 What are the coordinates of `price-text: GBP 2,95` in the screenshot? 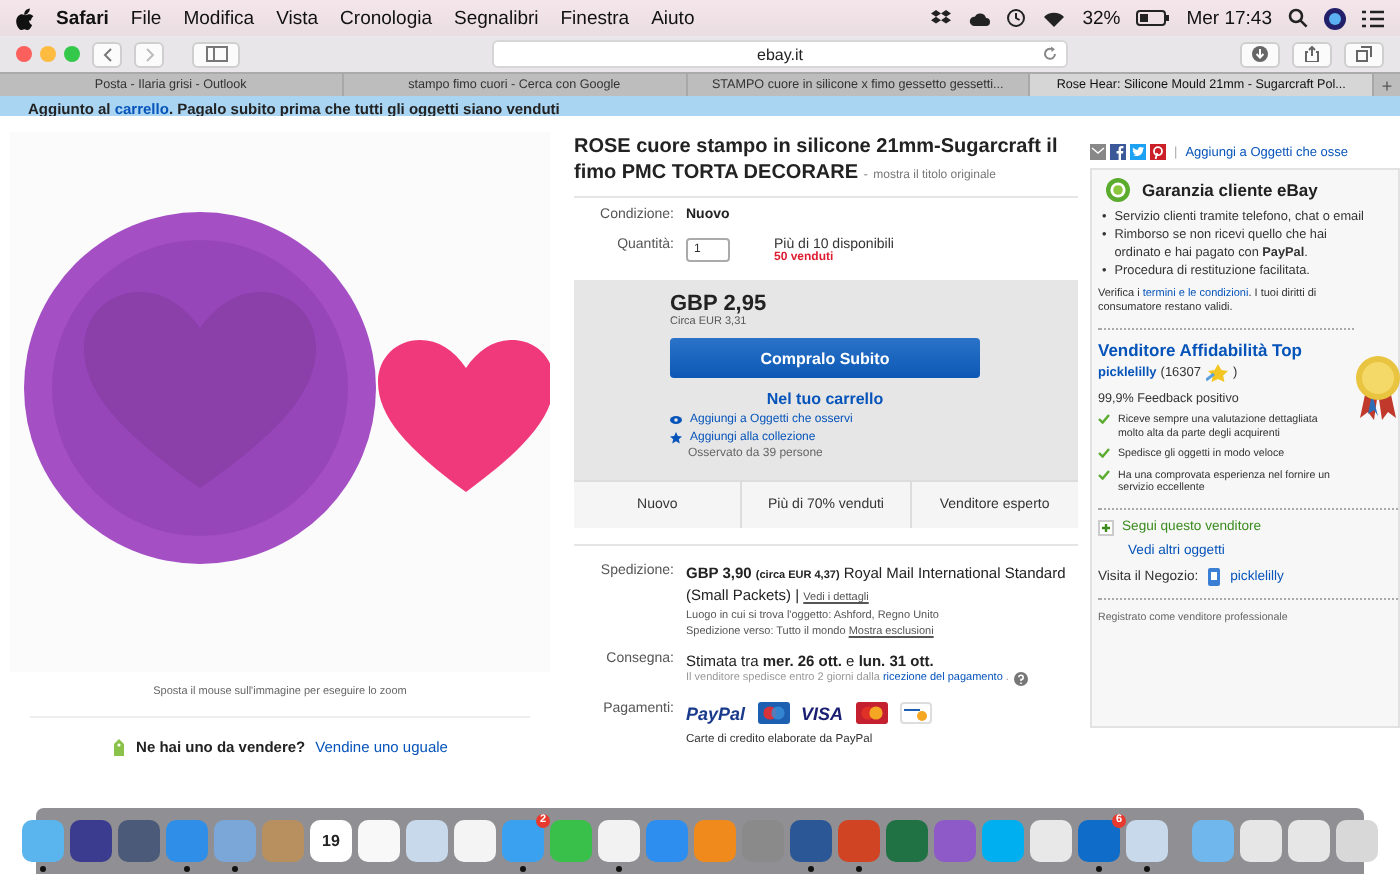 It's located at (719, 304).